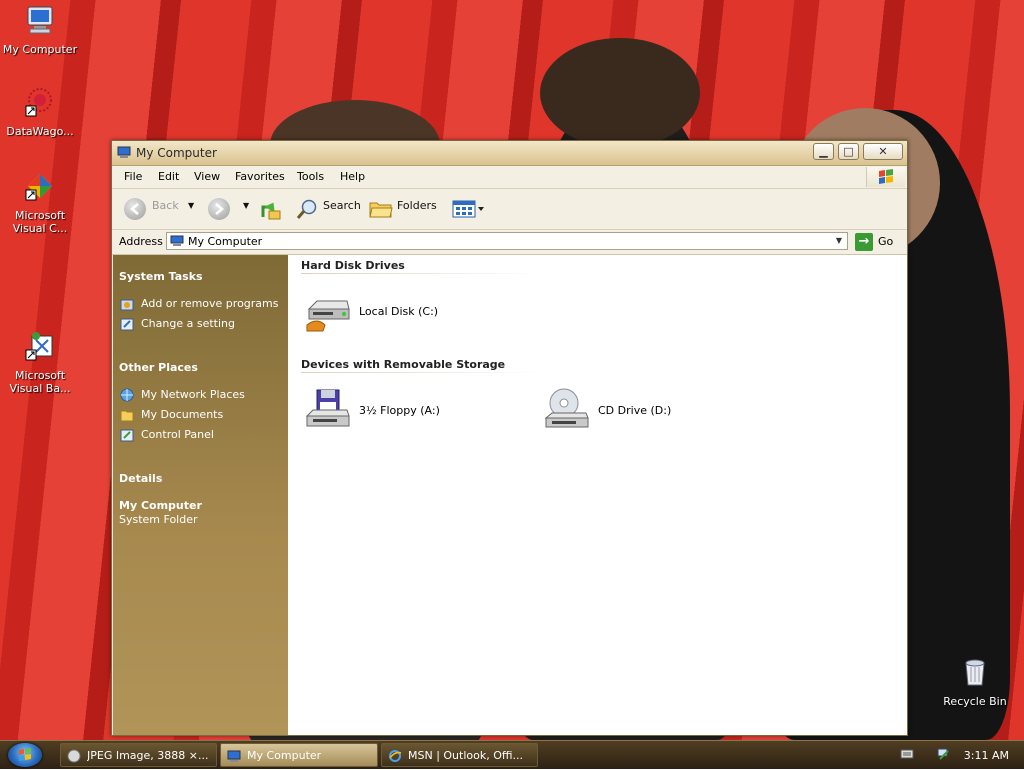 The width and height of the screenshot is (1024, 770). Describe the element at coordinates (260, 176) in the screenshot. I see `menu-favorites: Favorites` at that location.